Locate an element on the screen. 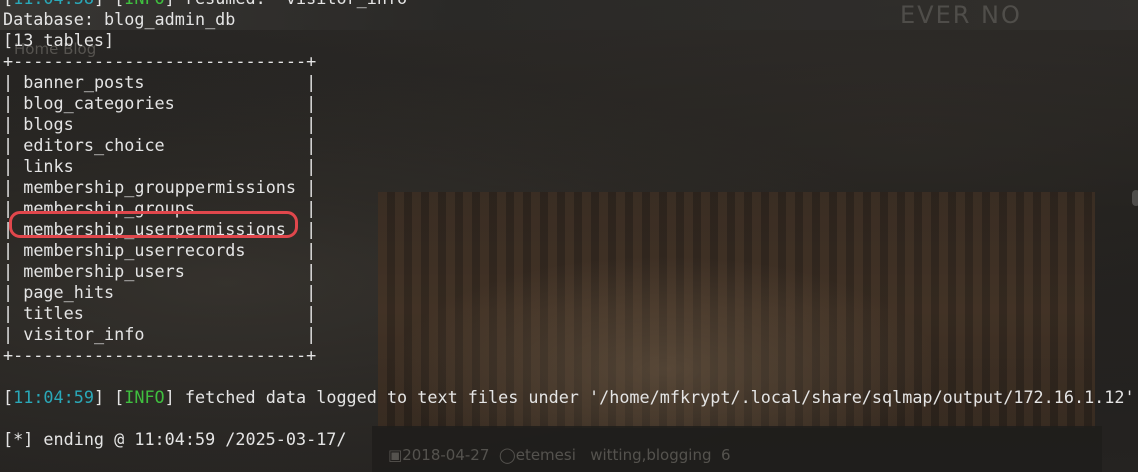 The image size is (1138, 472). timestamp: 11:04:59 is located at coordinates (53, 397).